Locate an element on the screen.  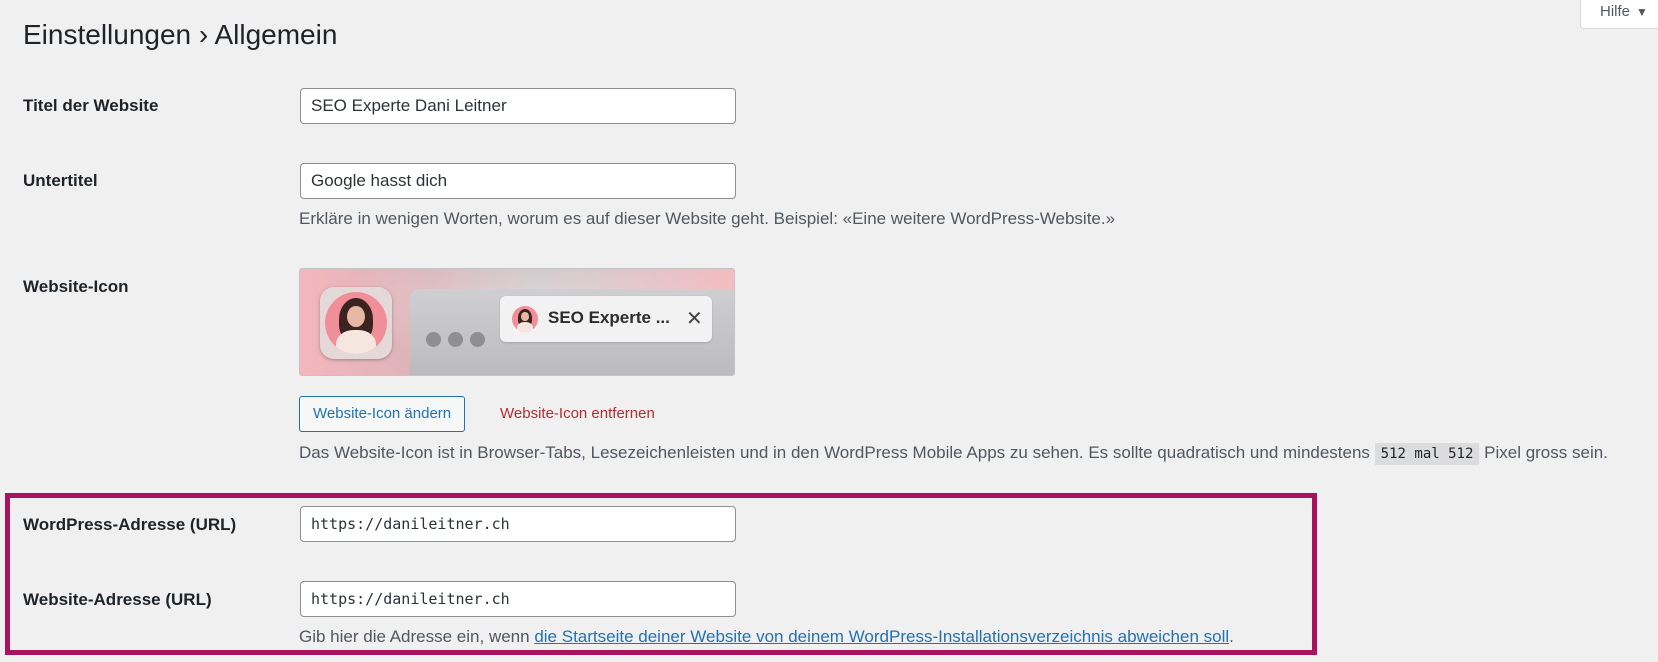
favicon-icon is located at coordinates (525, 319).